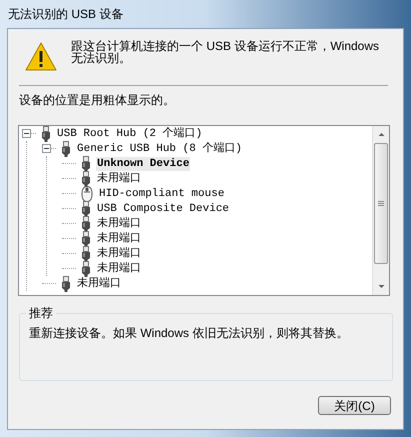 The width and height of the screenshot is (411, 437). What do you see at coordinates (163, 209) in the screenshot?
I see `device-label: USB Composite Device` at bounding box center [163, 209].